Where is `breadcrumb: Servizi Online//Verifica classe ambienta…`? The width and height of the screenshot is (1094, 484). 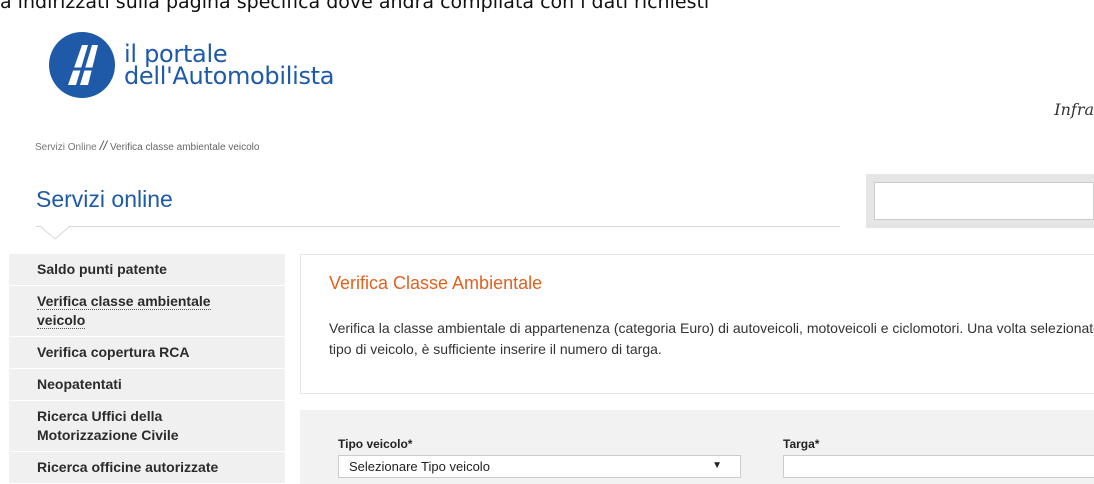 breadcrumb: Servizi Online//Verifica classe ambienta… is located at coordinates (147, 145).